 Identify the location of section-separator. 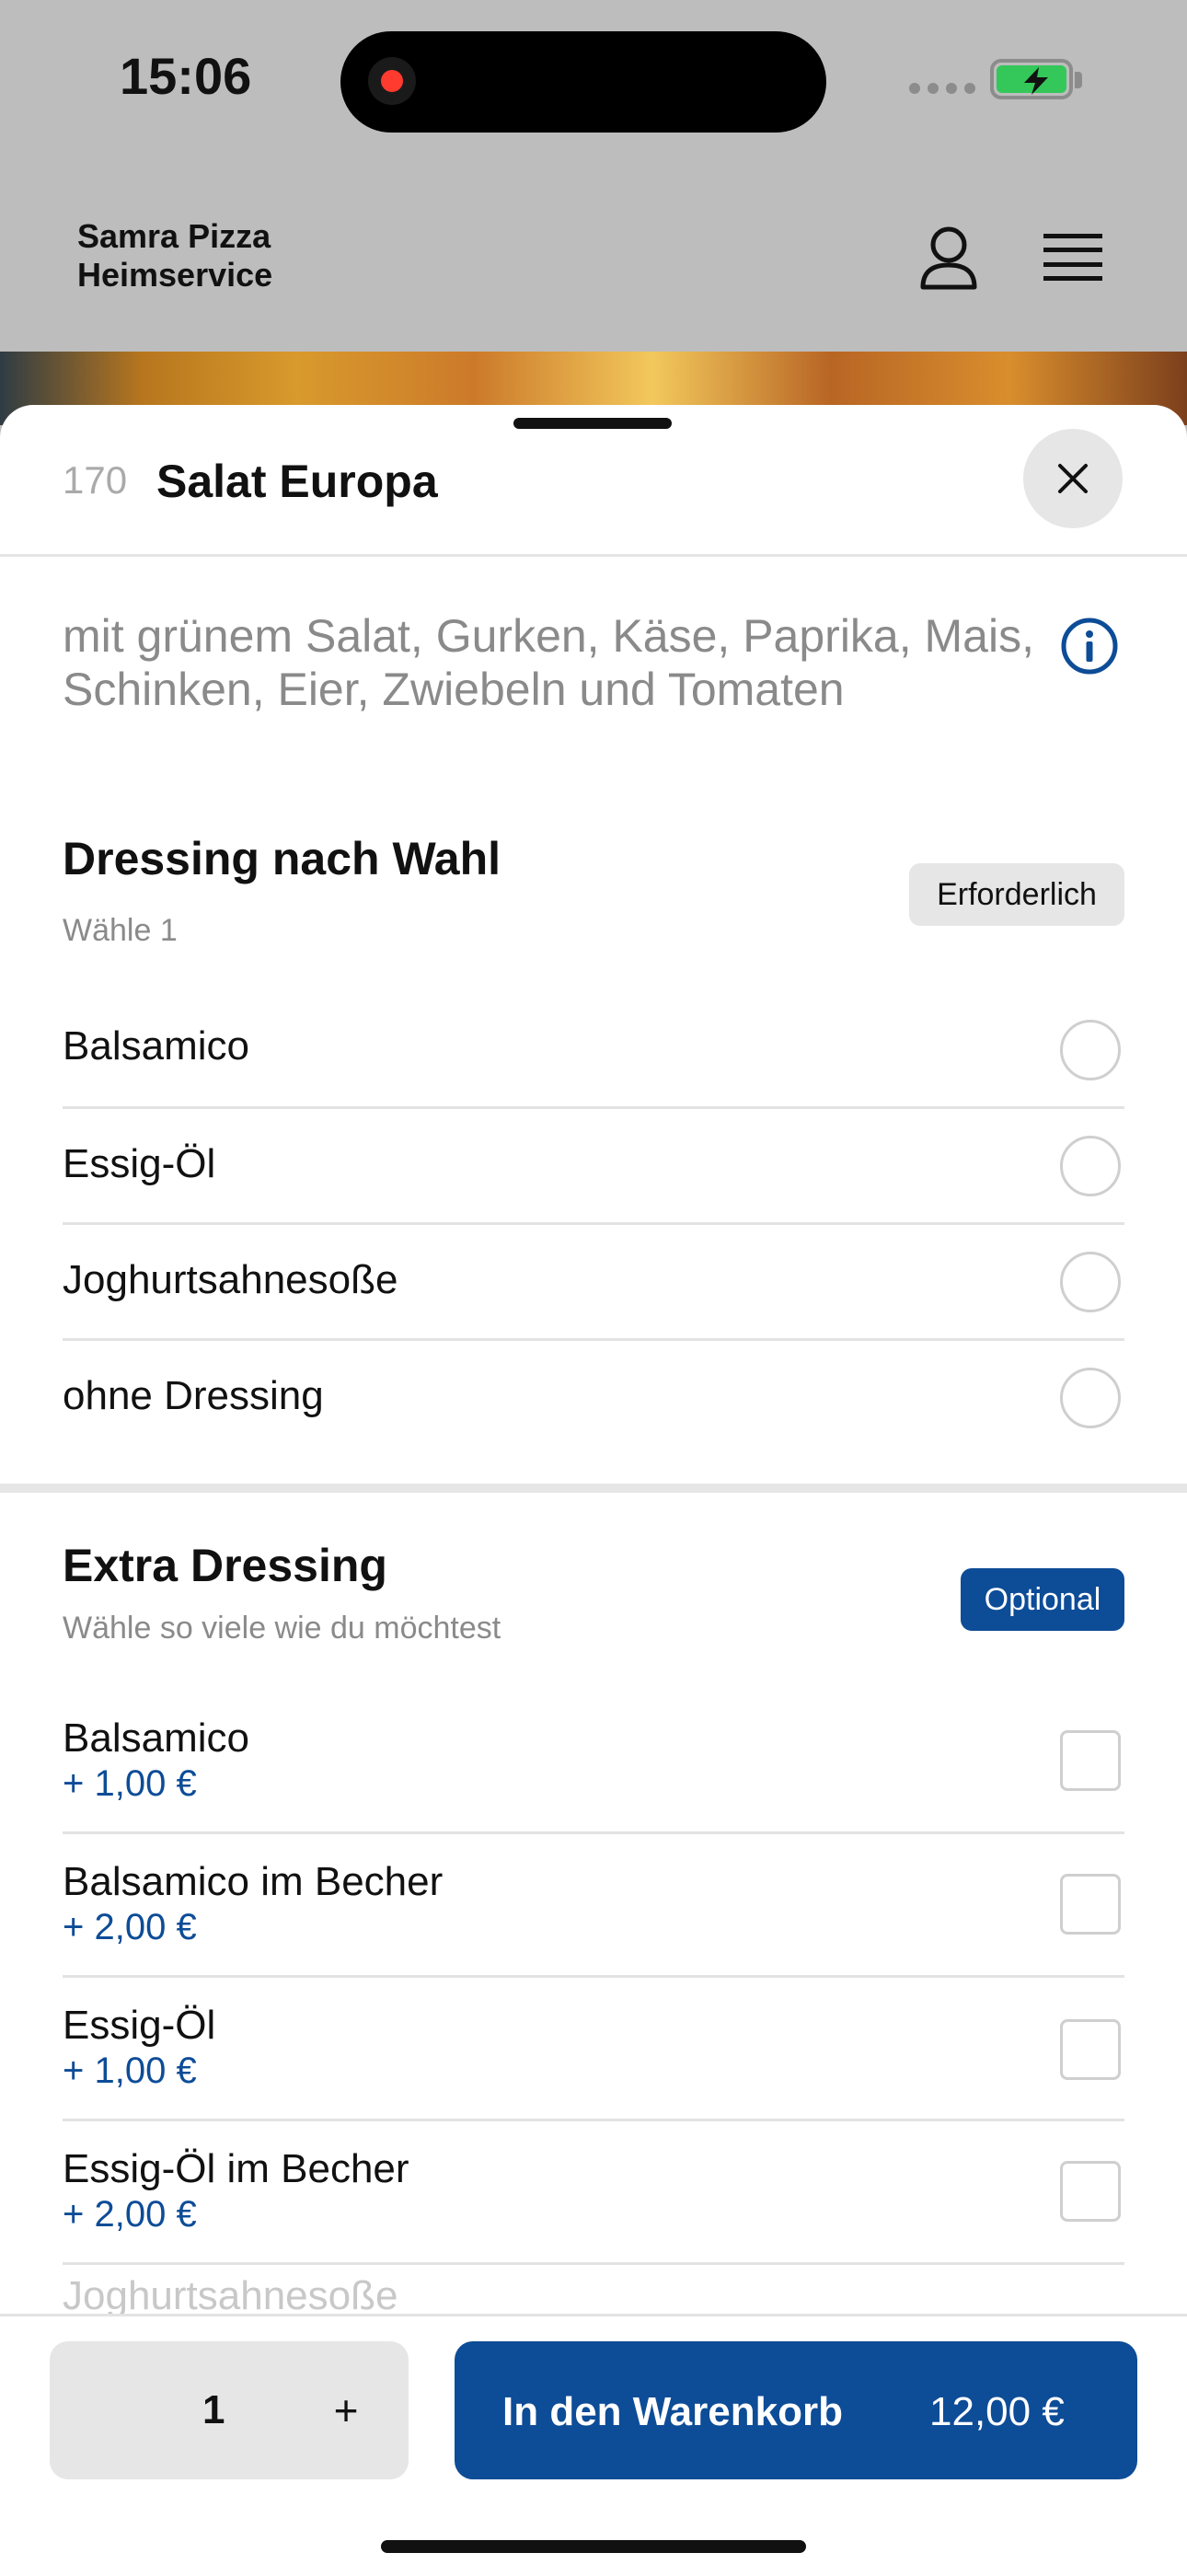
(593, 1488).